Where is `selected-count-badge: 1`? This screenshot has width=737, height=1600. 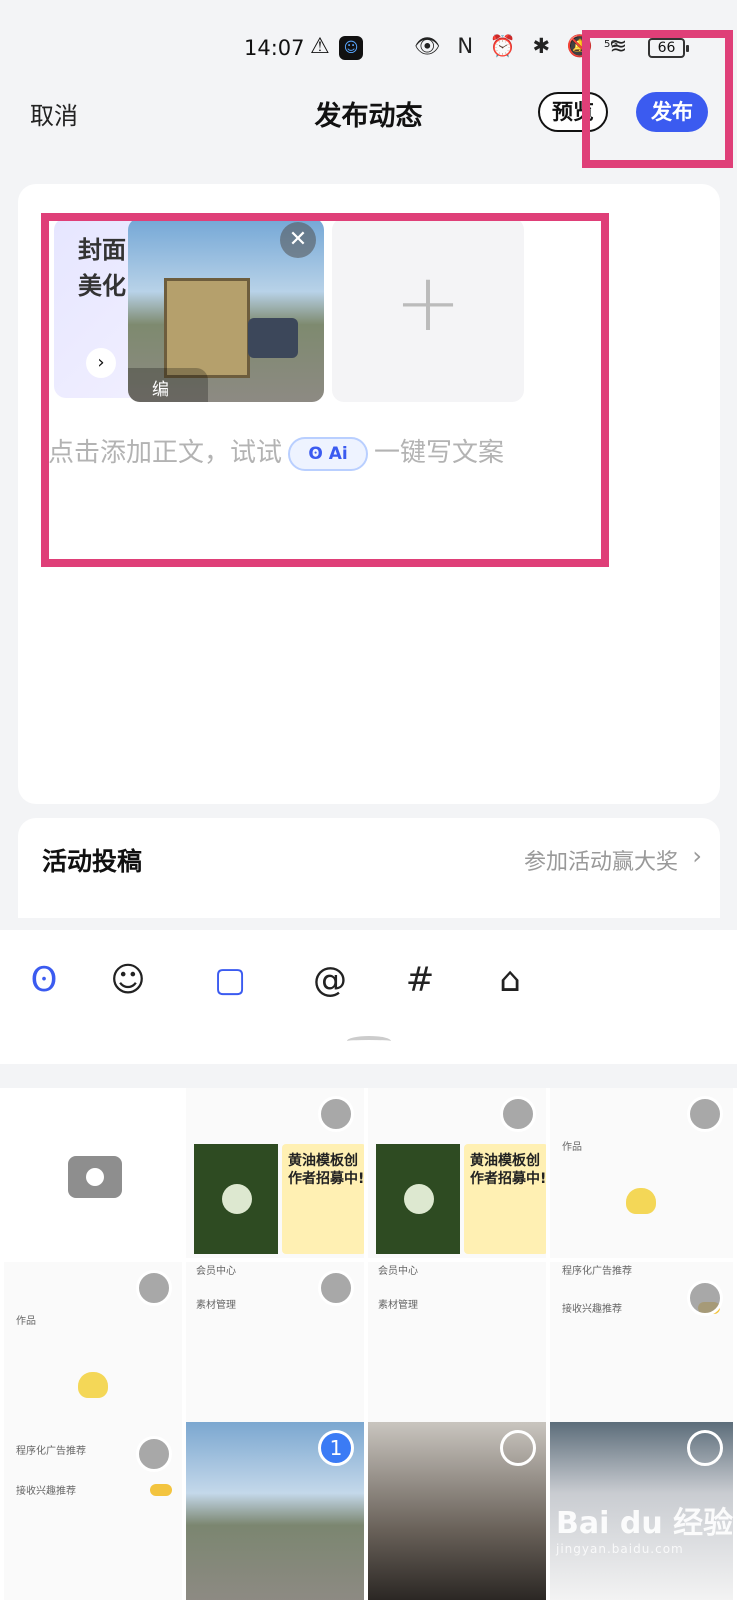
selected-count-badge: 1 is located at coordinates (336, 1448).